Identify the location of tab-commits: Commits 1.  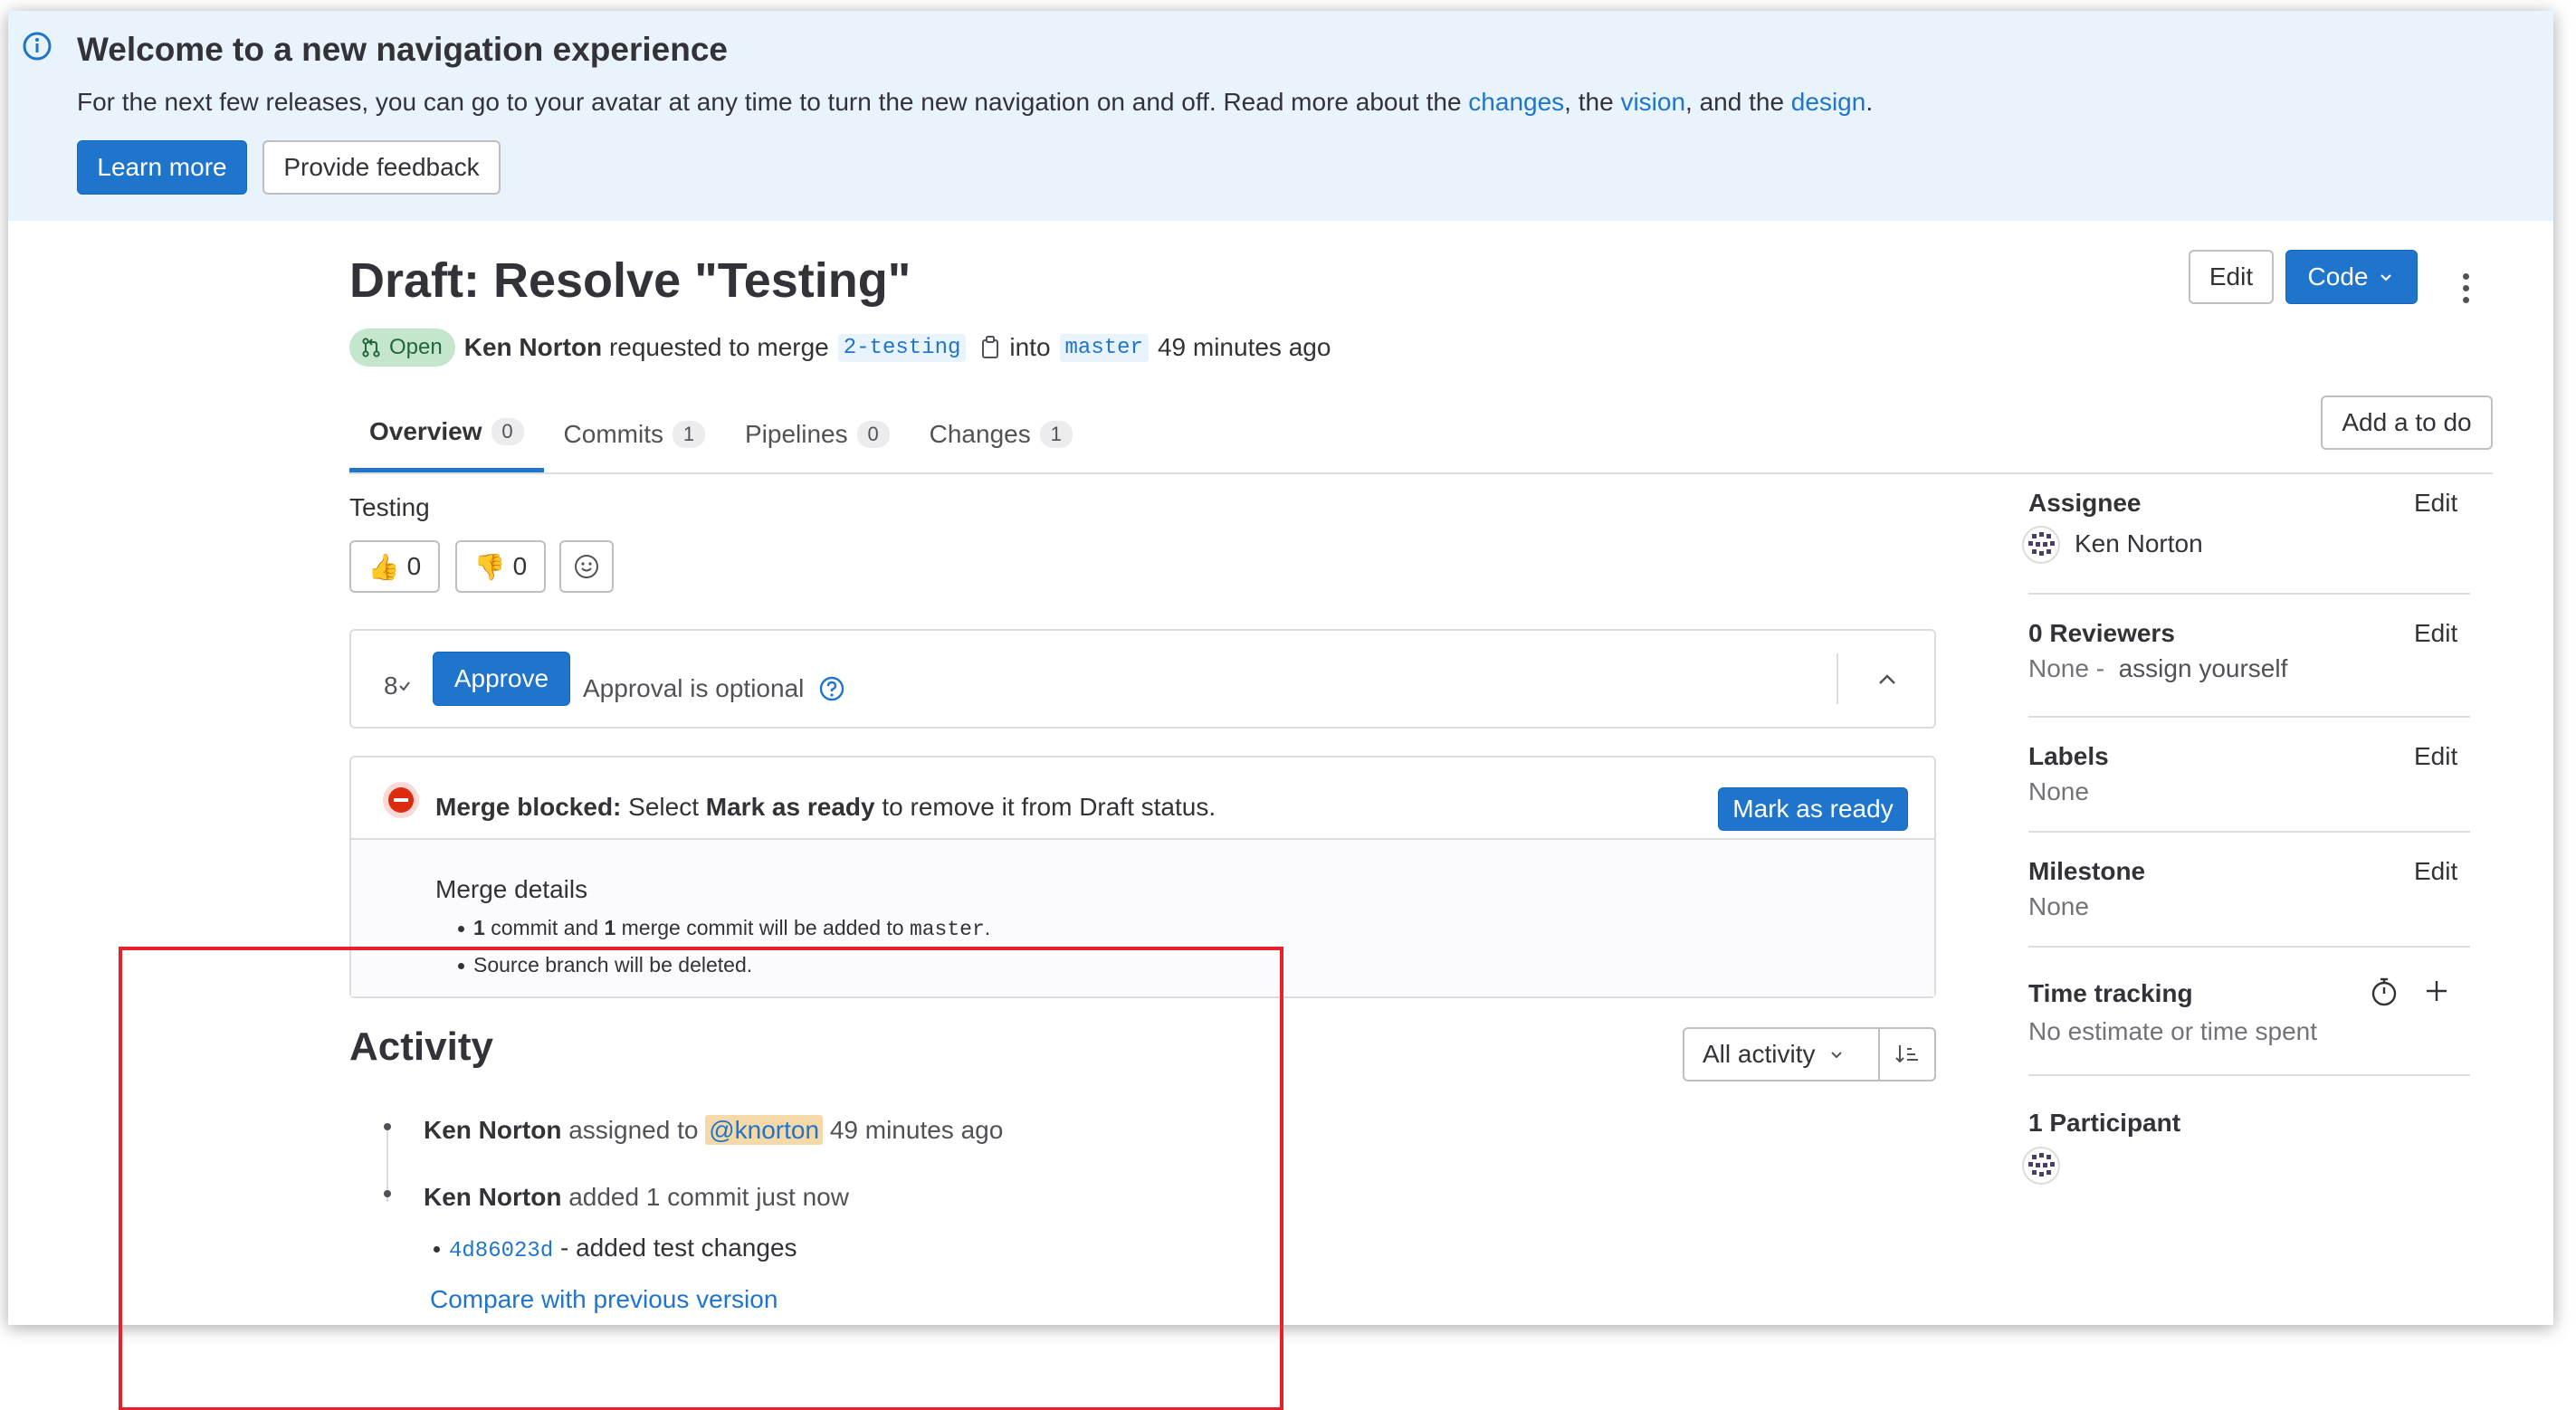
(634, 433).